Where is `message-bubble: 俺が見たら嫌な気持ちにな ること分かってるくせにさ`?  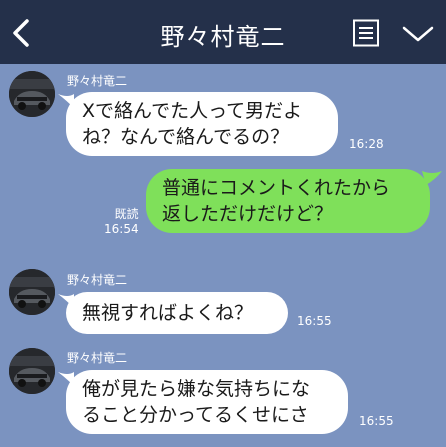
message-bubble: 俺が見たら嫌な気持ちにな ること分かってるくせにさ is located at coordinates (207, 402).